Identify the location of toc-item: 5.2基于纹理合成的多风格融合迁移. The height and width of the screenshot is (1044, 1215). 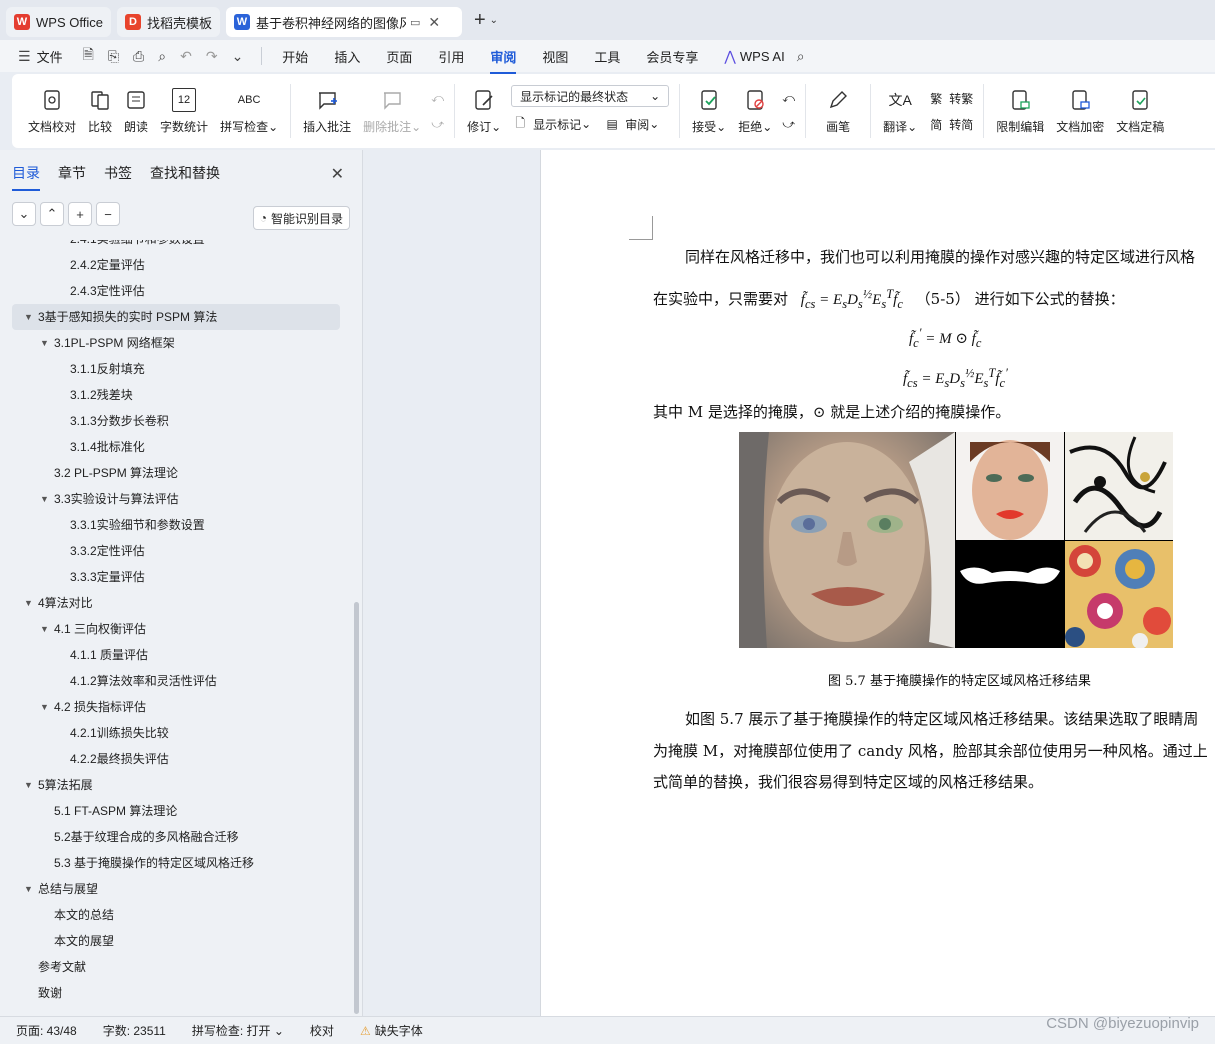
(176, 837).